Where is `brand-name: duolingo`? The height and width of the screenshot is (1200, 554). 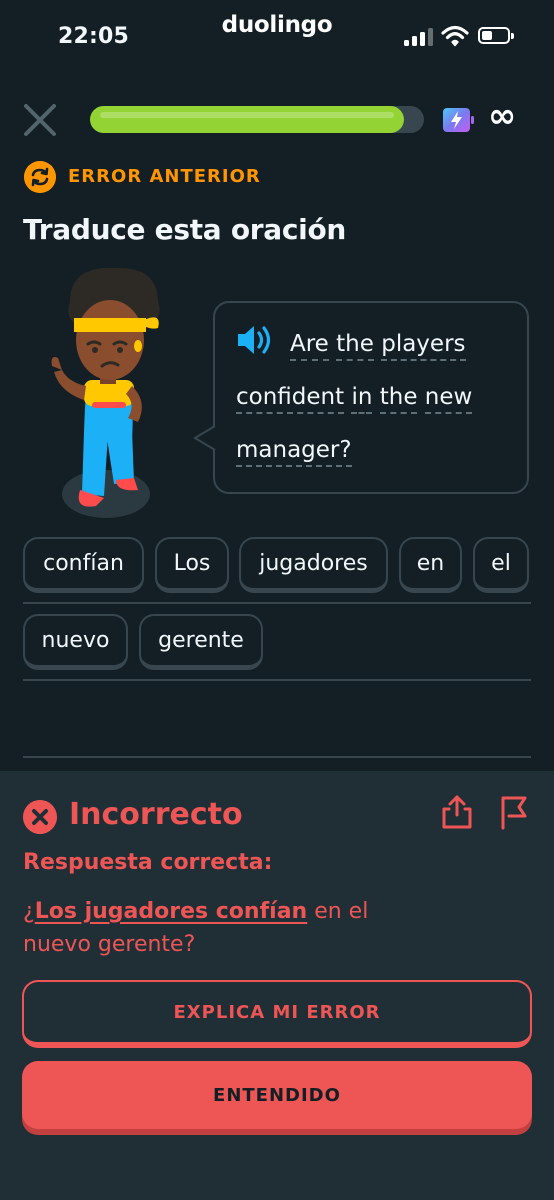 brand-name: duolingo is located at coordinates (277, 25).